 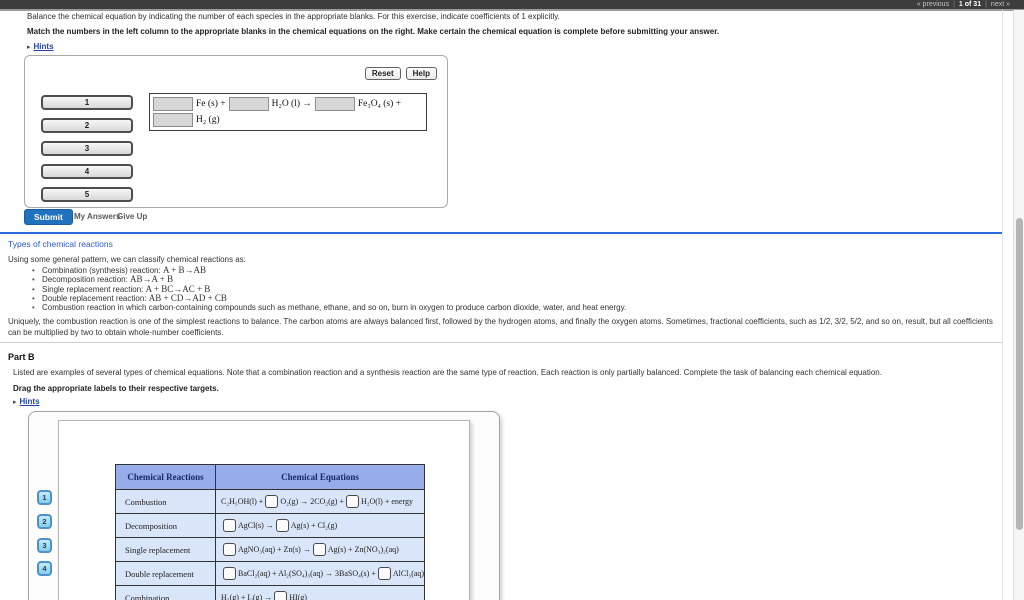 What do you see at coordinates (386, 501) in the screenshot?
I see `equation-segment: H₂O(l) + energy` at bounding box center [386, 501].